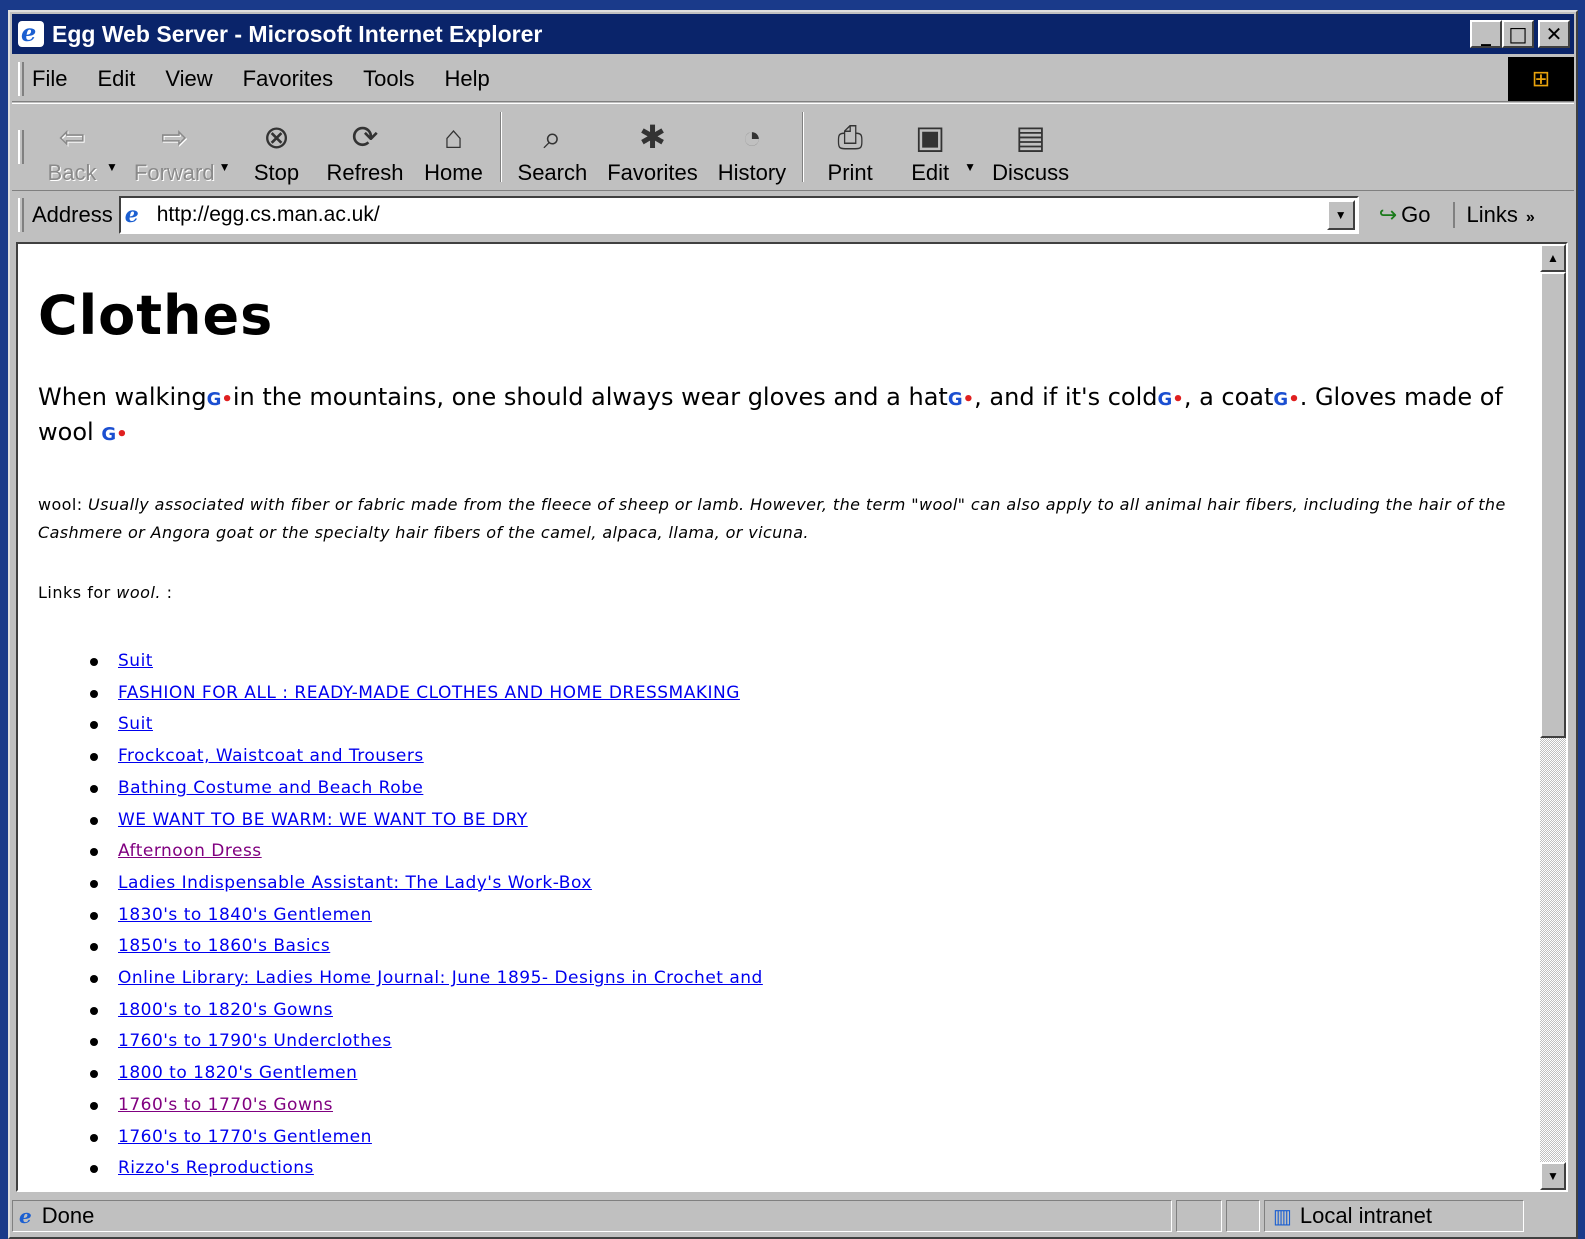  I want to click on vertical-scrollbar: ▲ ▼, so click(1553, 717).